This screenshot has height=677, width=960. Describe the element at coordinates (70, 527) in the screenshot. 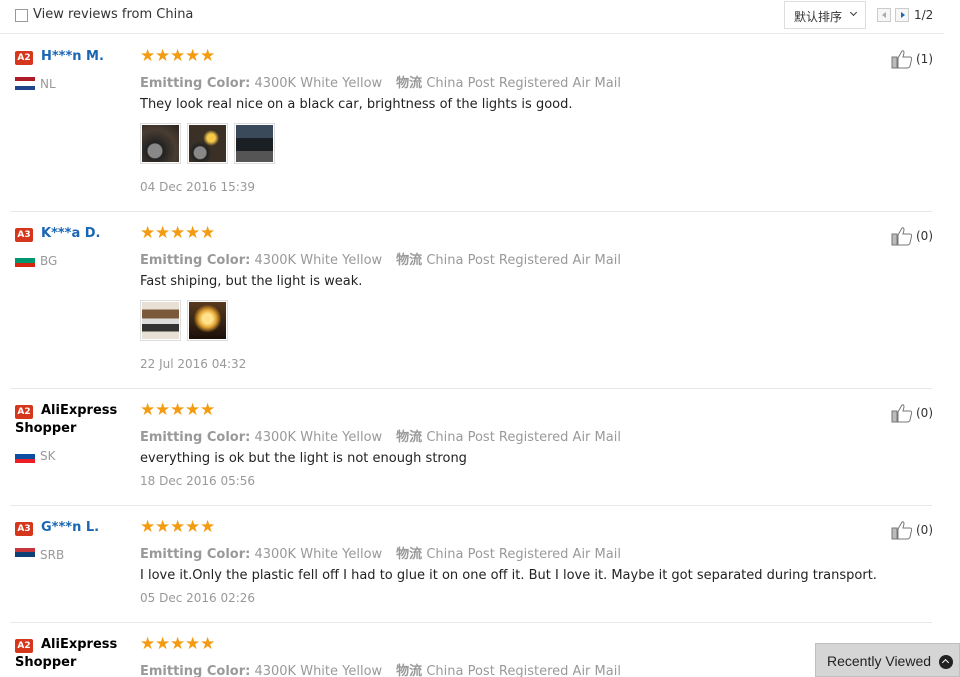

I see `reviewer-name: G***n L.` at that location.